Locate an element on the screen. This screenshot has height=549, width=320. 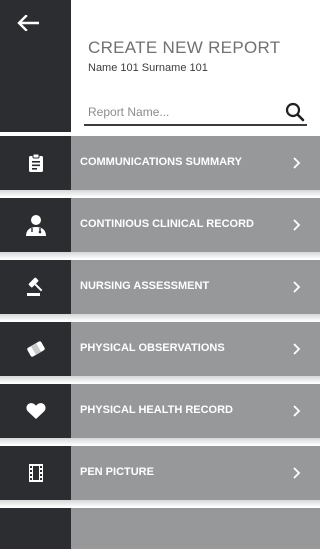
doctor-icon is located at coordinates (35, 225).